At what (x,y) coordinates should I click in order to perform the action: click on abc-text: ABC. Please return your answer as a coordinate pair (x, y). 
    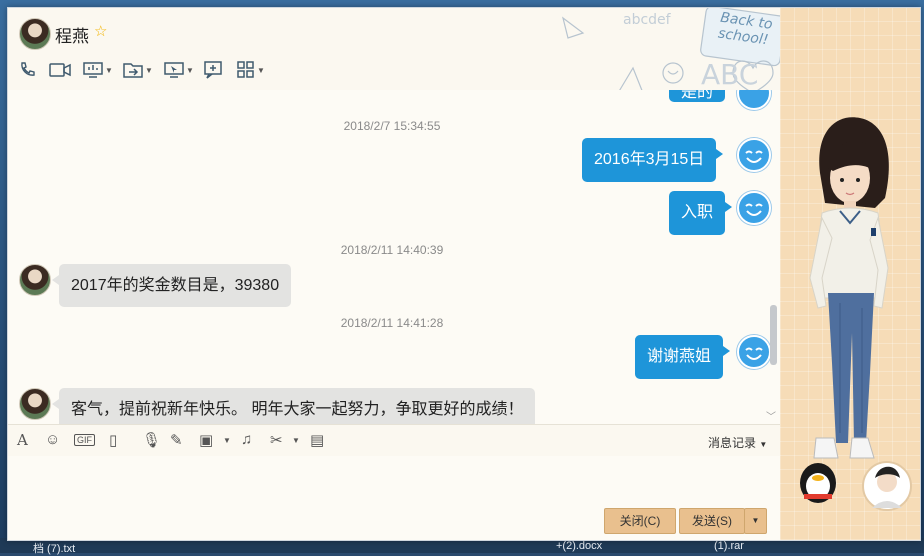
    Looking at the image, I should click on (730, 74).